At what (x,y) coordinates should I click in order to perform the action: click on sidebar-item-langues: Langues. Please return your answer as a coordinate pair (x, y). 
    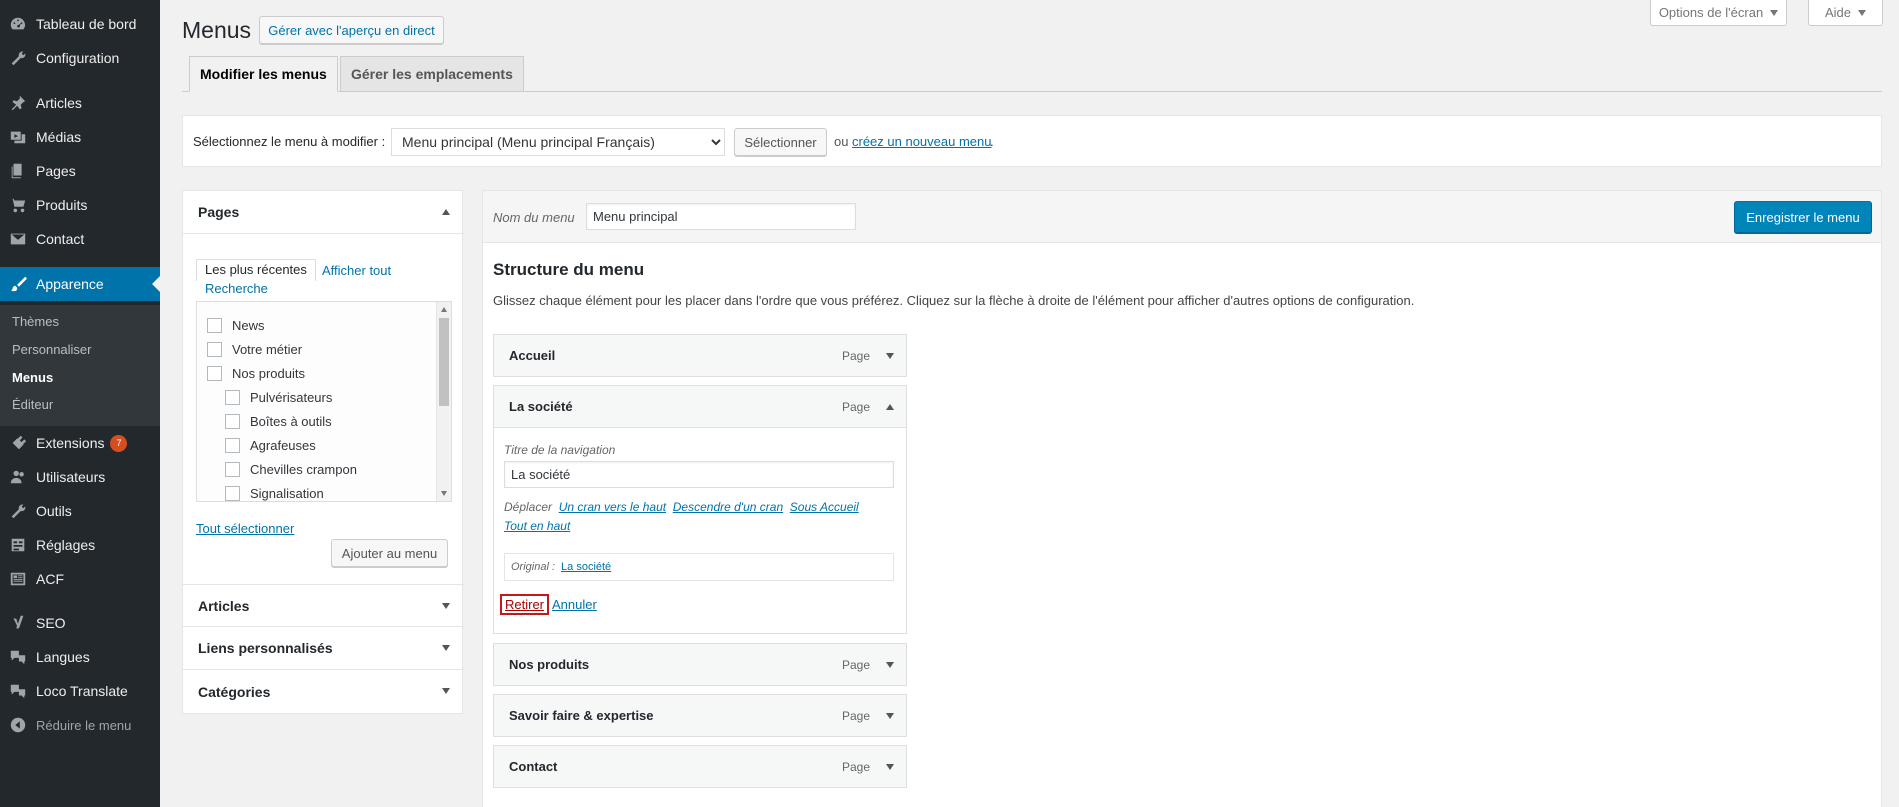
    Looking at the image, I should click on (80, 657).